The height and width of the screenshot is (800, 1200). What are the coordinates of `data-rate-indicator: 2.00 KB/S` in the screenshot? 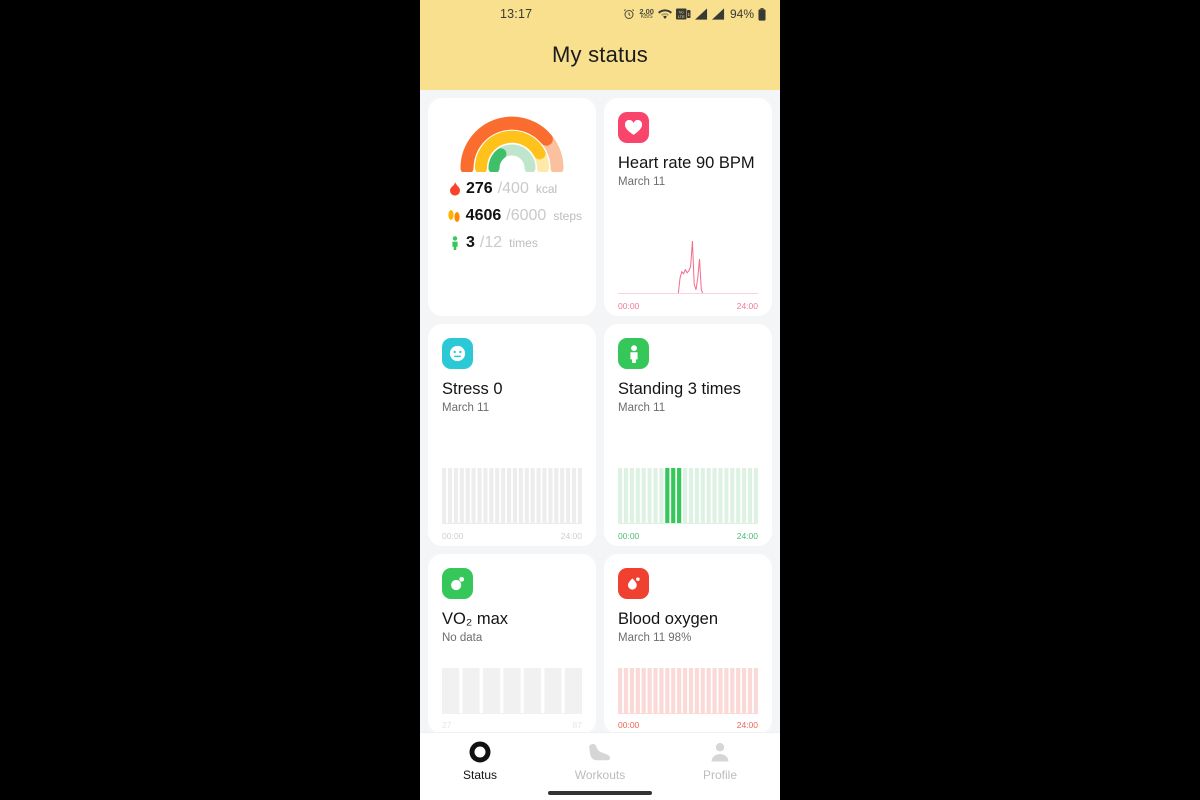 It's located at (646, 14).